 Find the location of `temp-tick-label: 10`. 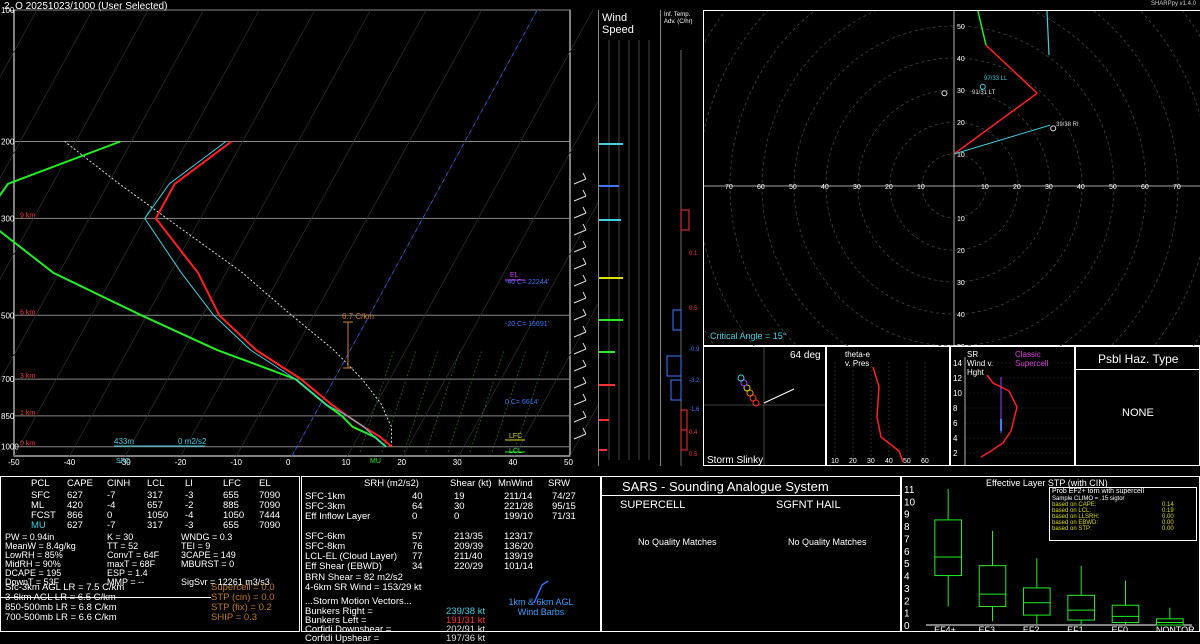

temp-tick-label: 10 is located at coordinates (346, 462).